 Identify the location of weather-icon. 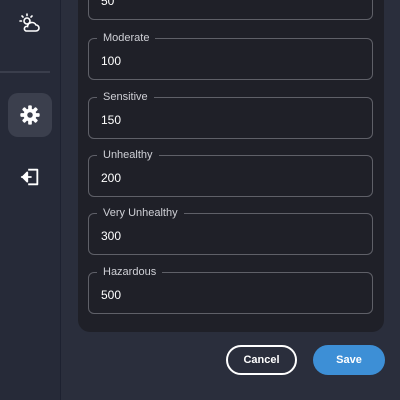
(30, 24).